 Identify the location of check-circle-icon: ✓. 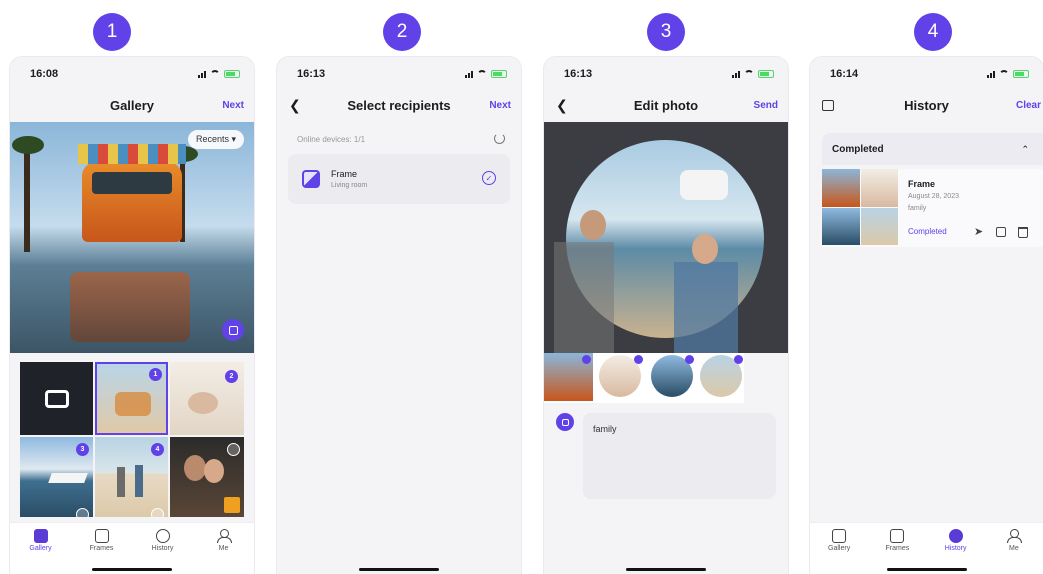
(489, 178).